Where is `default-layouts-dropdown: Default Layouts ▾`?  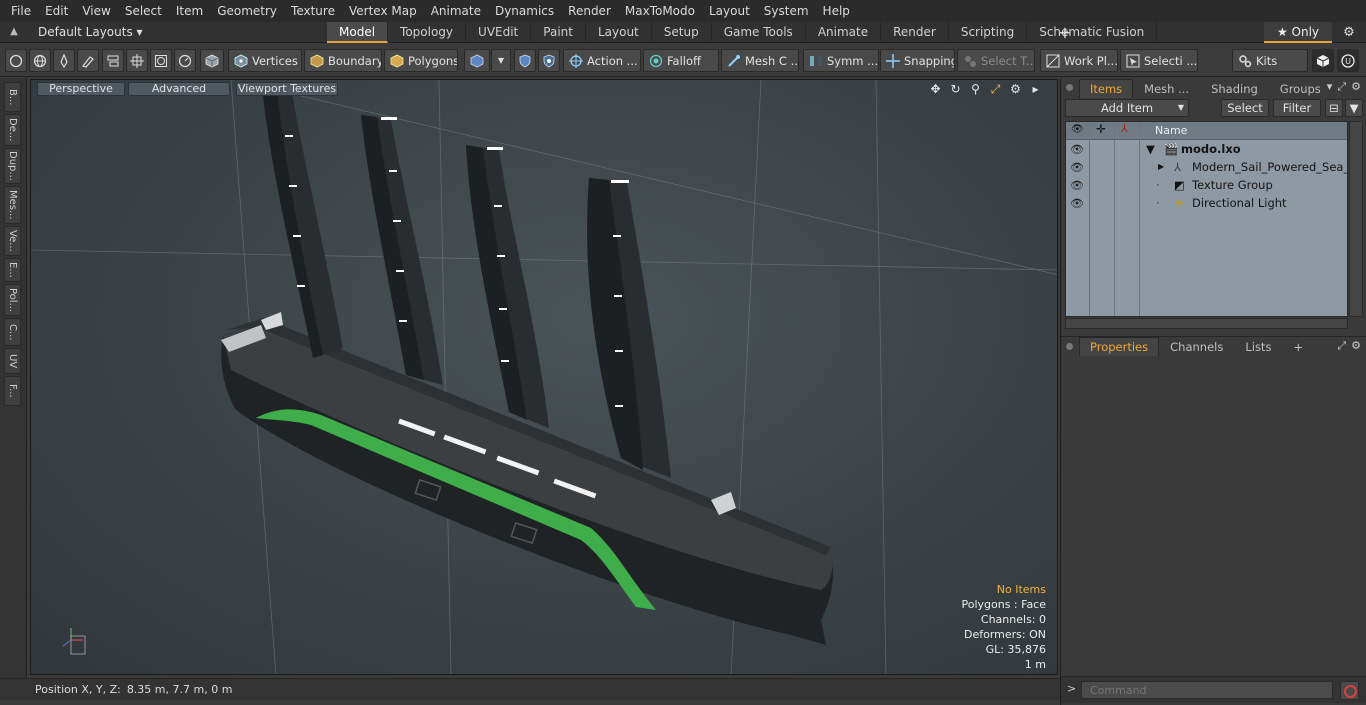 default-layouts-dropdown: Default Layouts ▾ is located at coordinates (90, 32).